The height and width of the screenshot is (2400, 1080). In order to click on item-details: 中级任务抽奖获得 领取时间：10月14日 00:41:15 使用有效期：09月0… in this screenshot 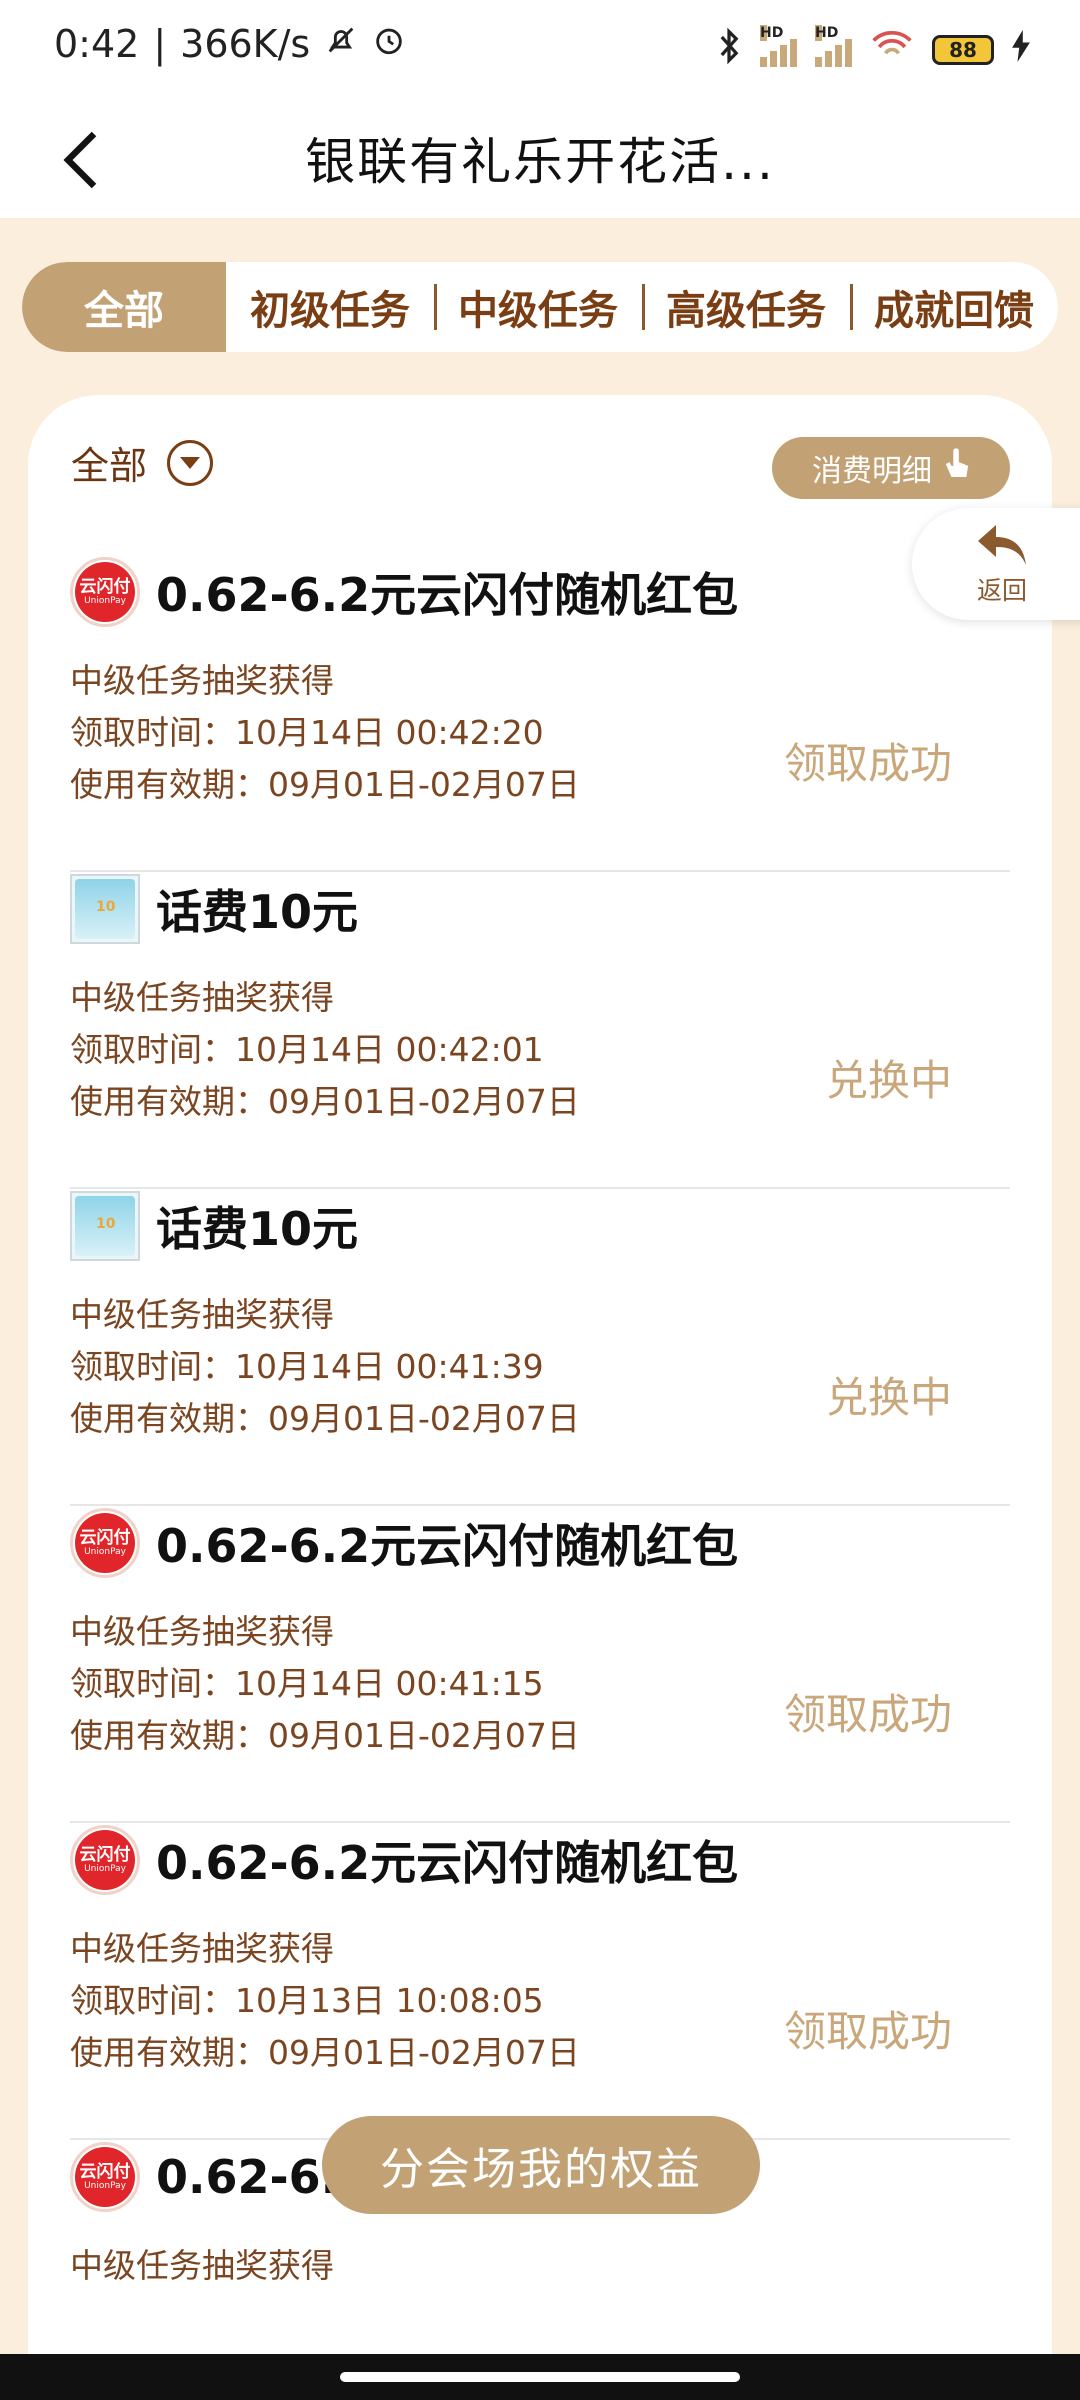, I will do `click(325, 1684)`.